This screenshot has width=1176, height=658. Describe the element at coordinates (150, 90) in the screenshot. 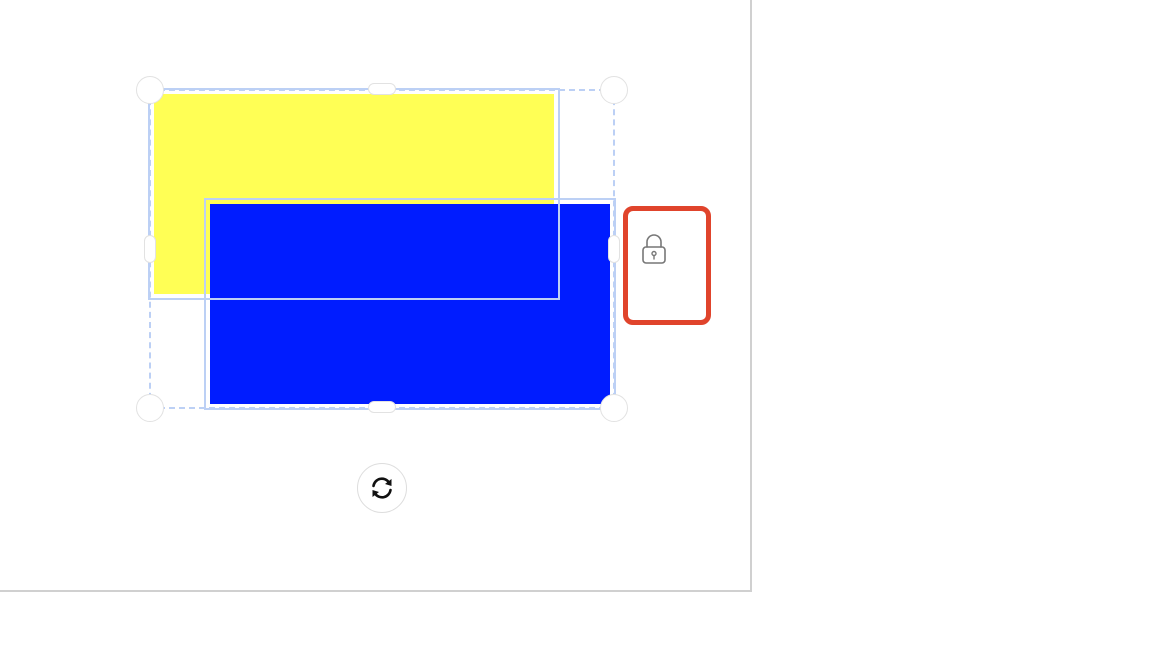

I see `resize-handle-top-left` at that location.